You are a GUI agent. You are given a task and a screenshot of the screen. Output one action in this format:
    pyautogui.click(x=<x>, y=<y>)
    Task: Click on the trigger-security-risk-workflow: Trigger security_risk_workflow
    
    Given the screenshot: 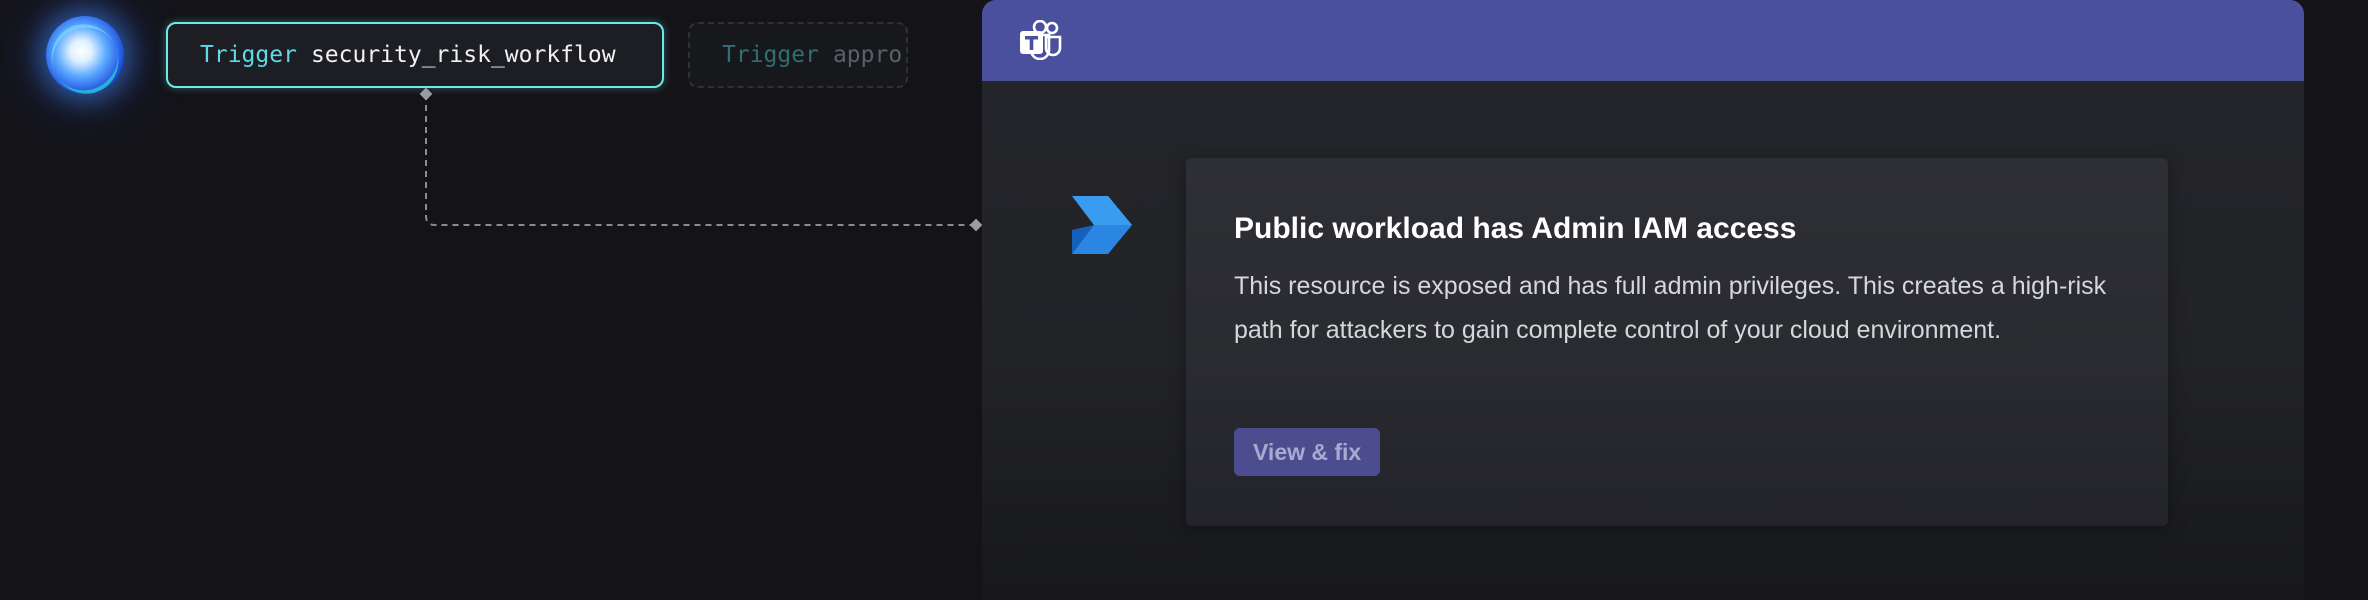 What is the action you would take?
    pyautogui.click(x=415, y=55)
    